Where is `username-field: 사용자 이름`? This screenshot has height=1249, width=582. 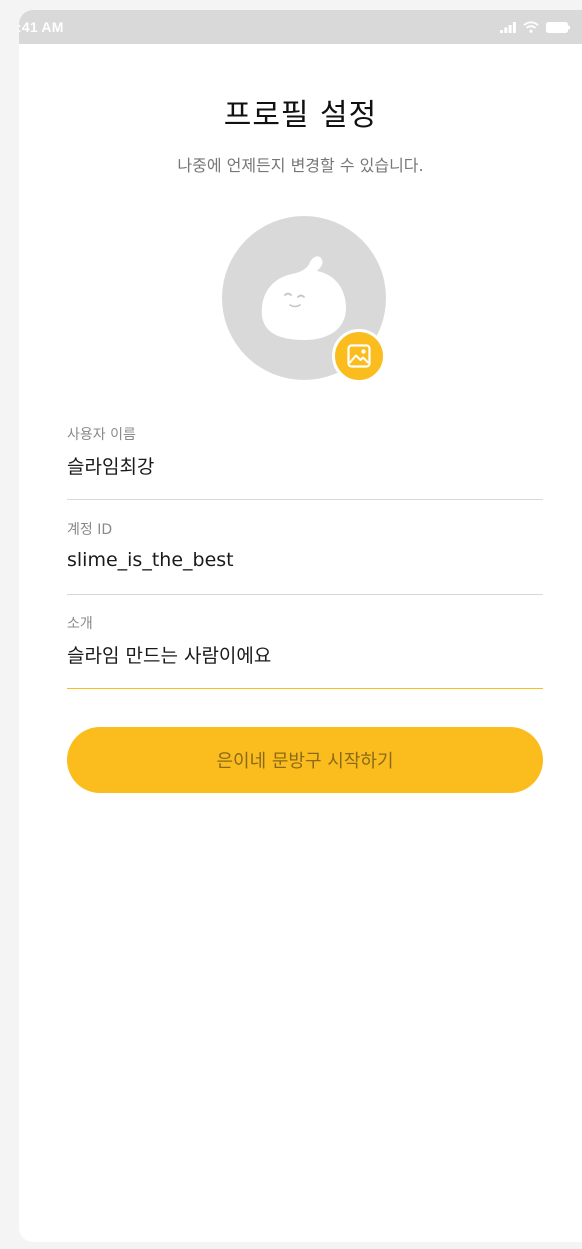
username-field: 사용자 이름 is located at coordinates (305, 462).